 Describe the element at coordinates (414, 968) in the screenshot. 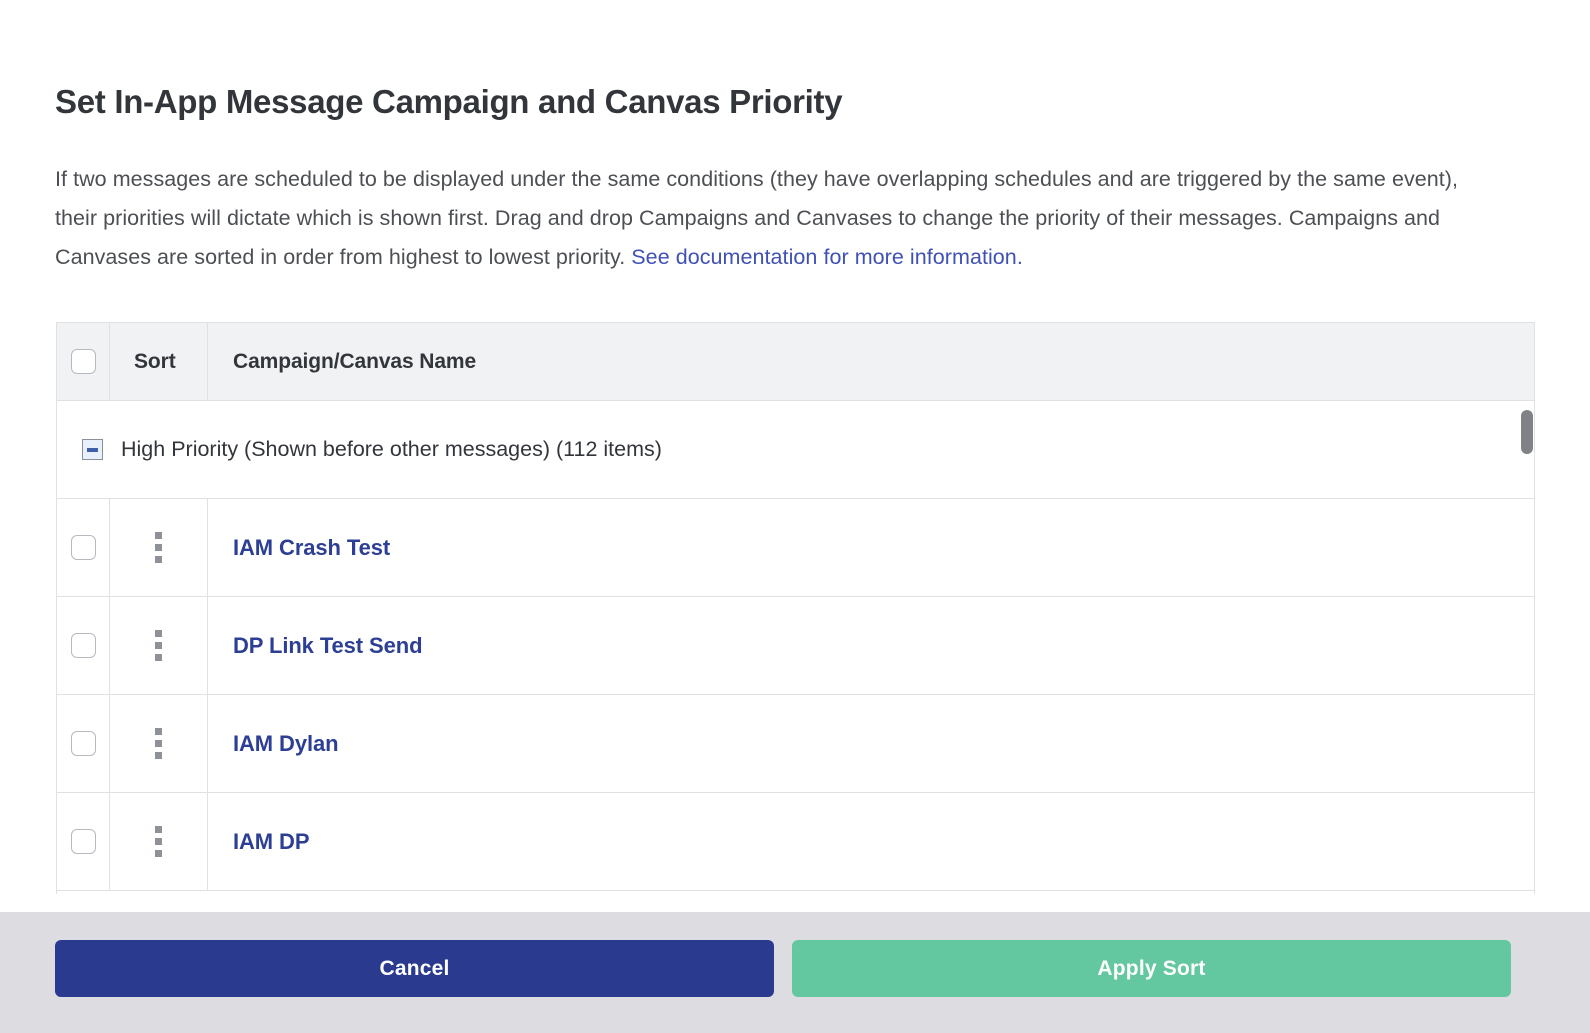

I see `cancel-button: Cancel` at that location.